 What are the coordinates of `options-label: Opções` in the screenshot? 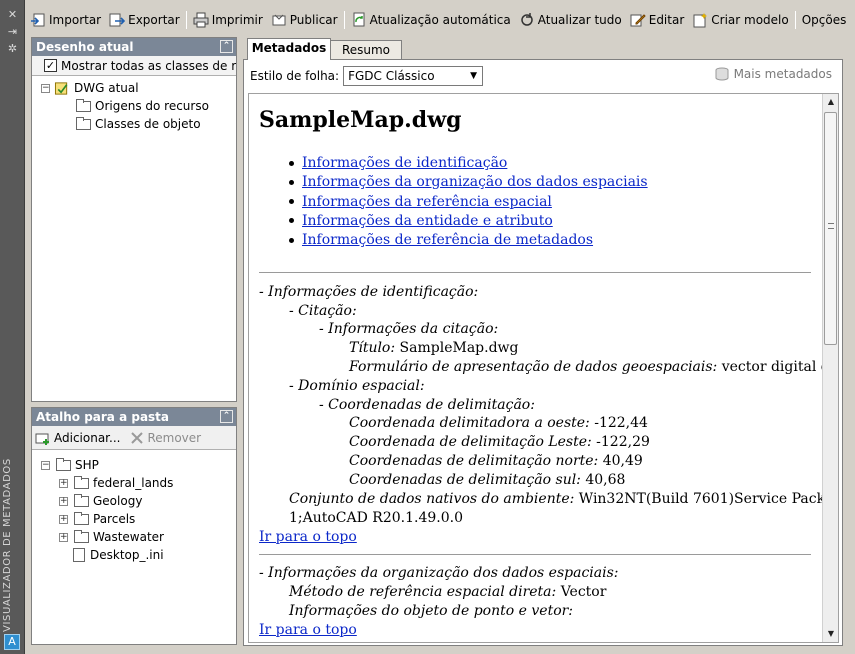 It's located at (824, 20).